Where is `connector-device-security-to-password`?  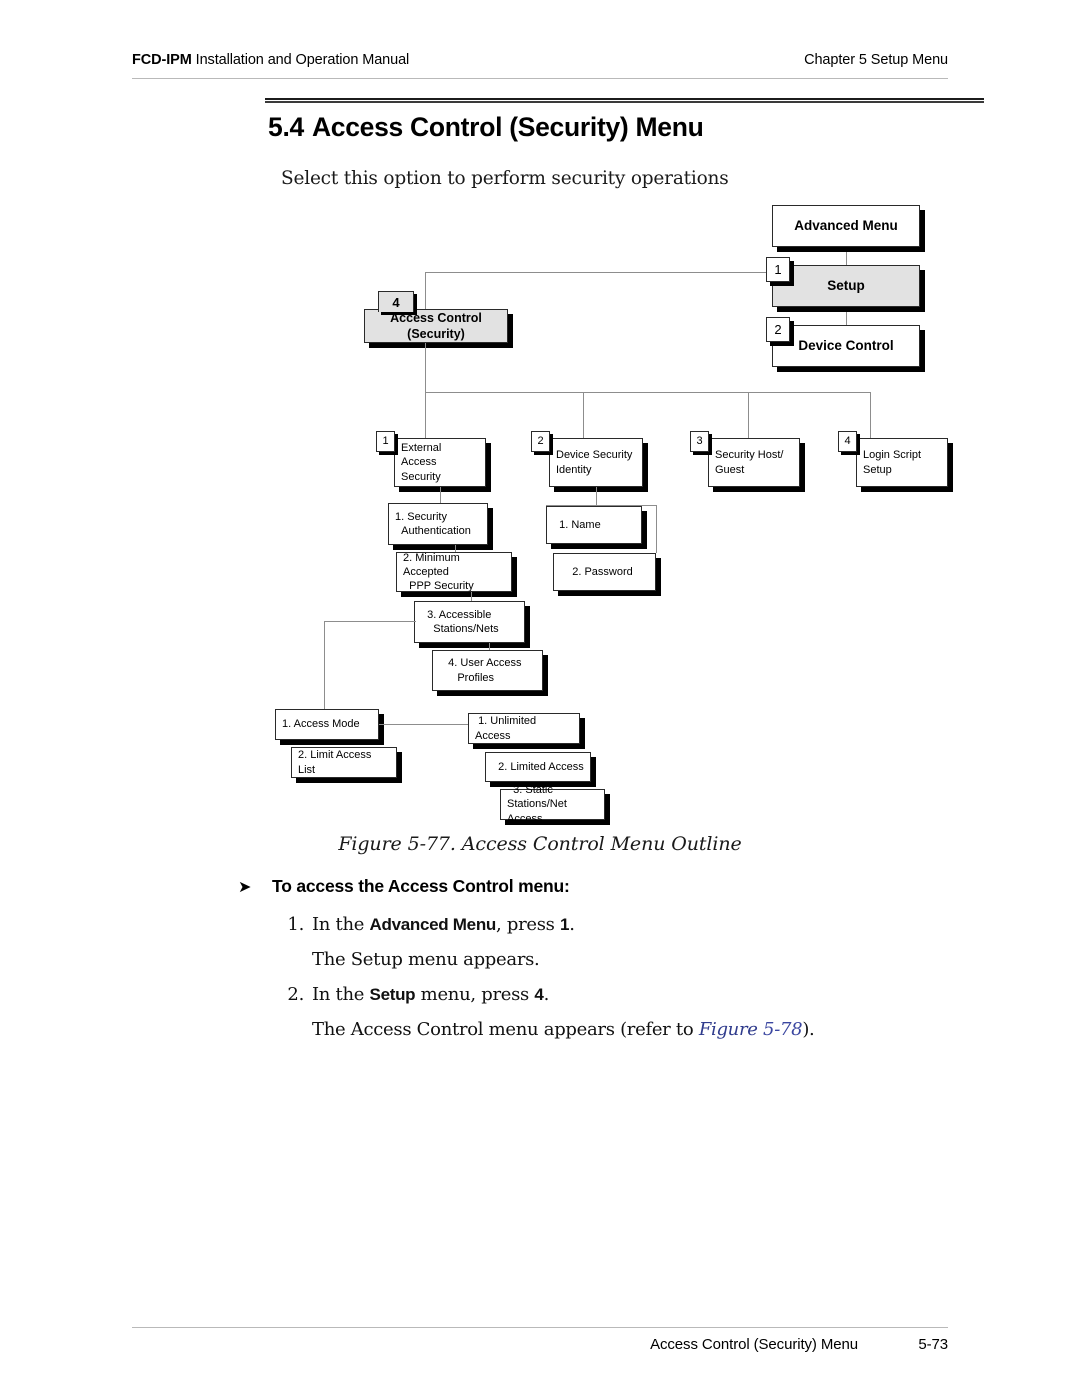 connector-device-security-to-password is located at coordinates (656, 529).